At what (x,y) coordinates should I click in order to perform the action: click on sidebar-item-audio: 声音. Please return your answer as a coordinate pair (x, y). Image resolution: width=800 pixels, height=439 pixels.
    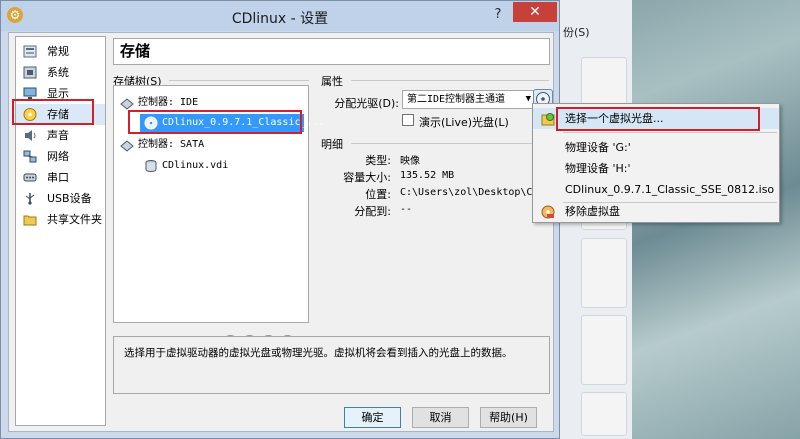
    Looking at the image, I should click on (60, 135).